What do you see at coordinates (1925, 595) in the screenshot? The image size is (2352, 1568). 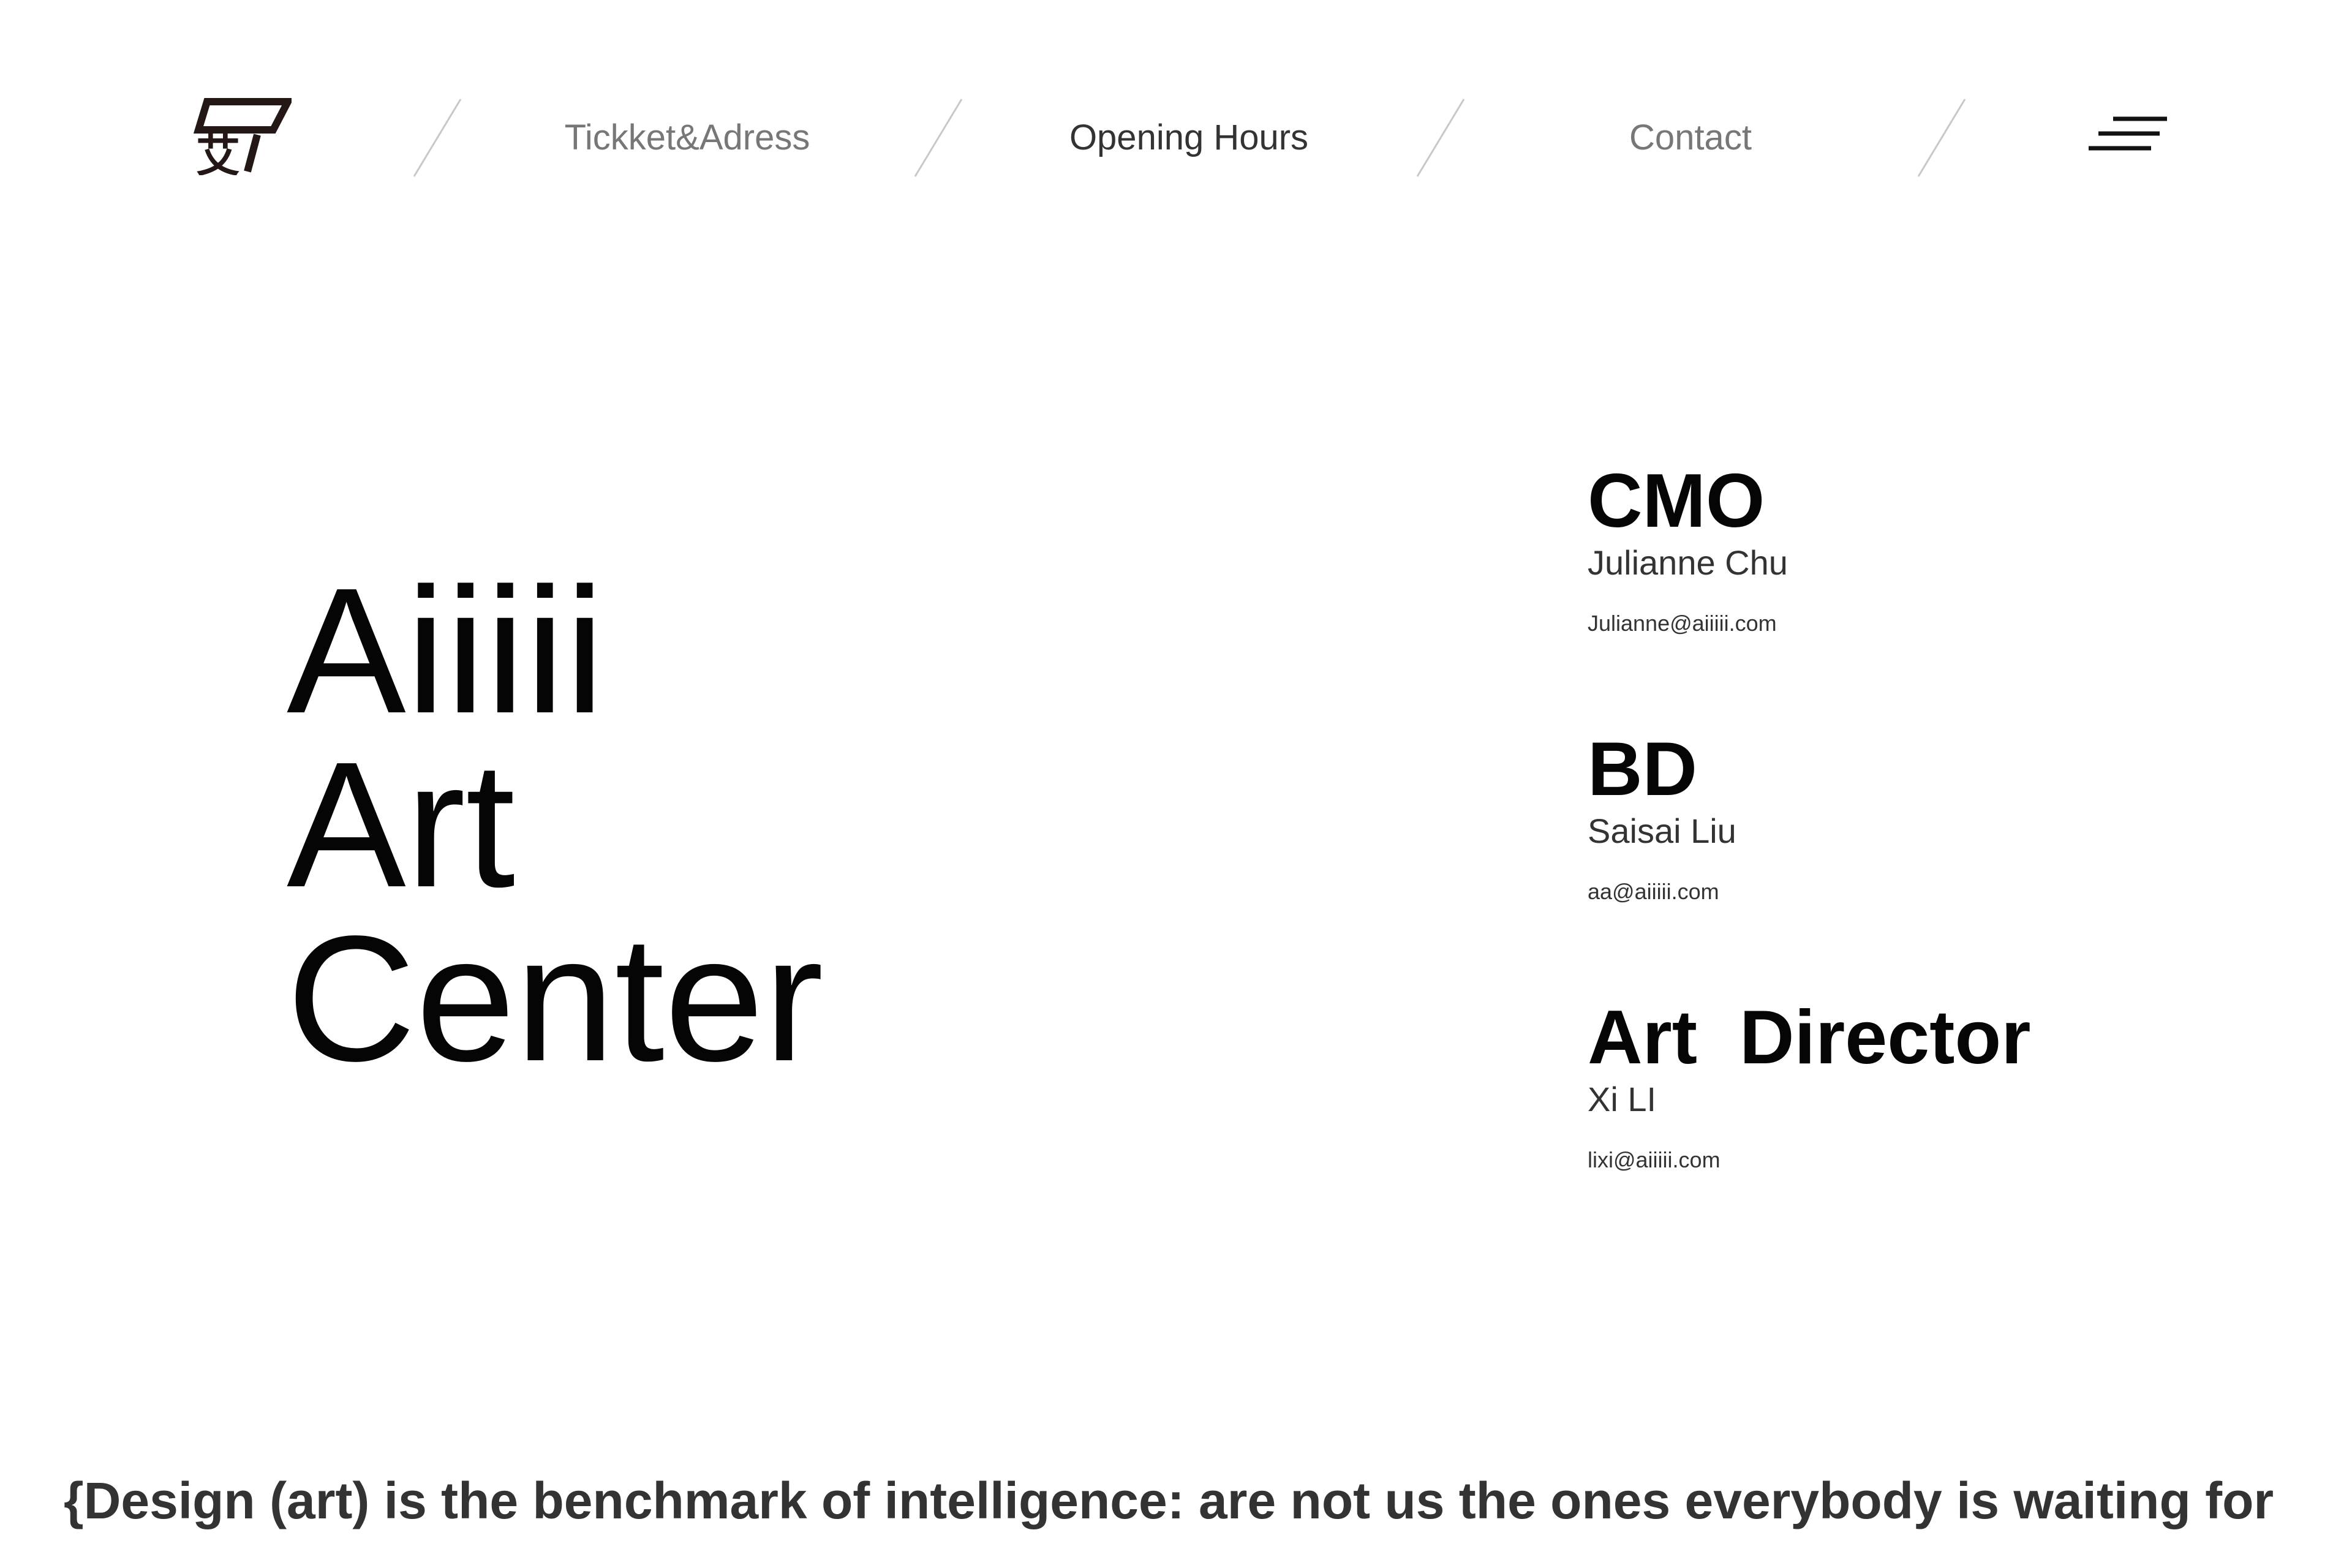 I see `contact-card: CMO Julianne Chu Julianne@aiiiii.com` at bounding box center [1925, 595].